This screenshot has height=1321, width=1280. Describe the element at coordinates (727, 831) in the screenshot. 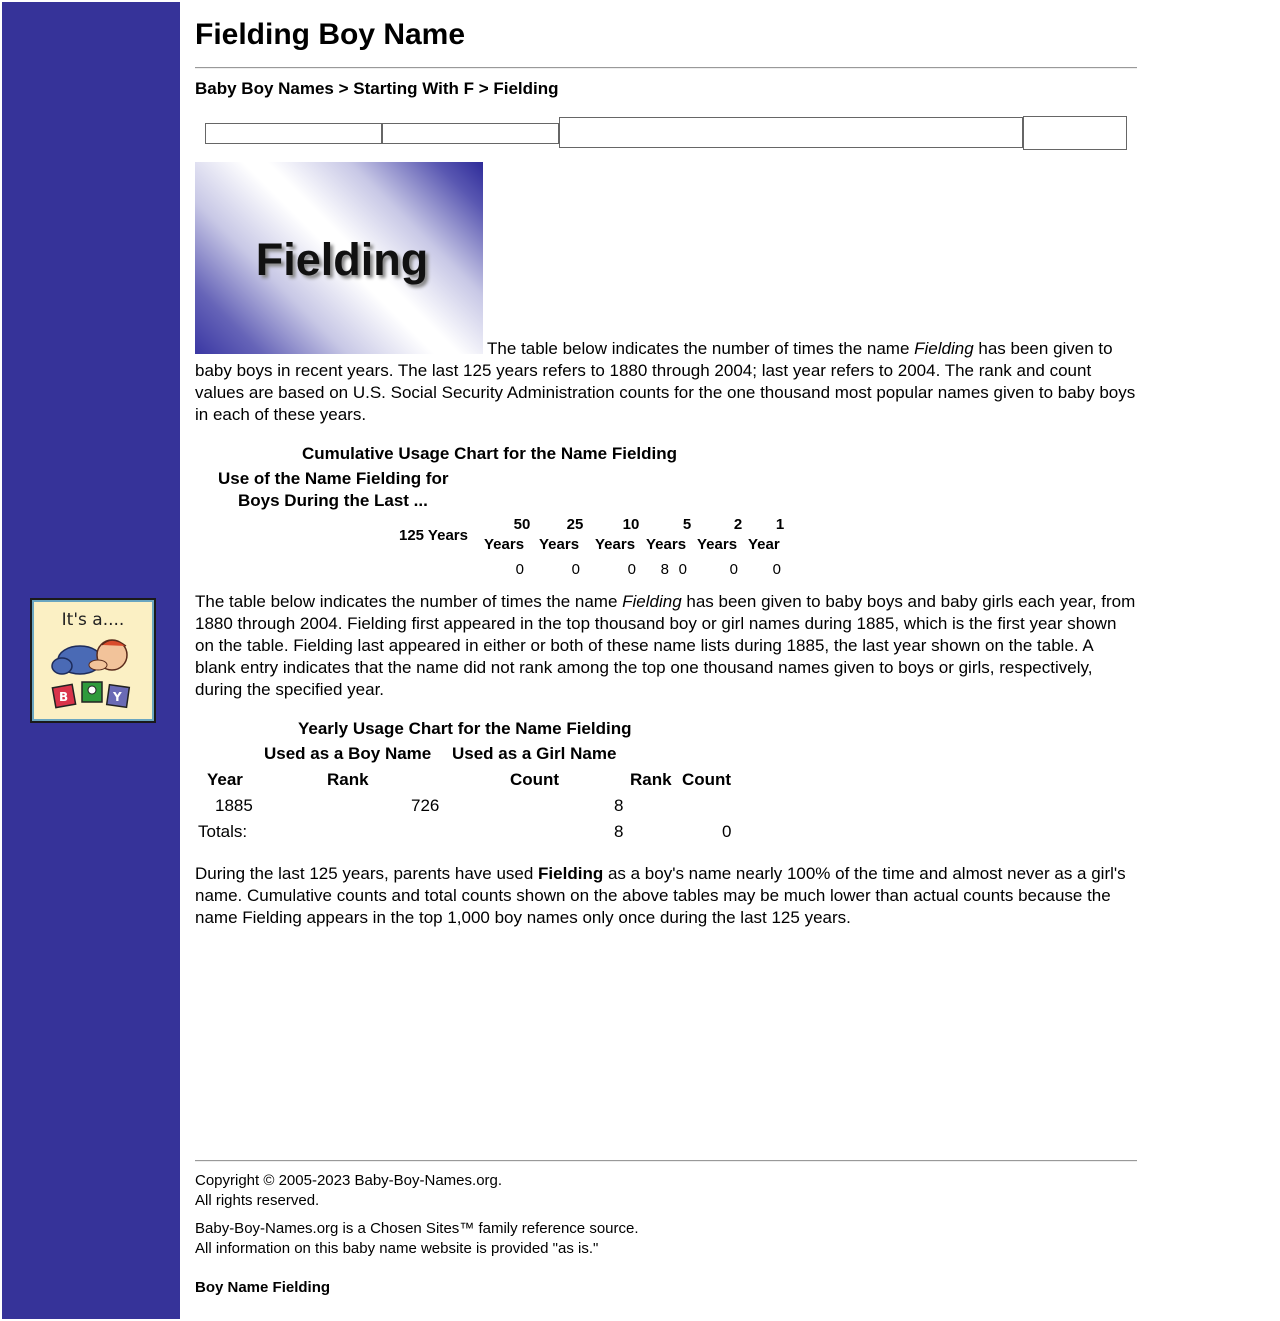

I see `yearly-totals-girl: 0` at that location.